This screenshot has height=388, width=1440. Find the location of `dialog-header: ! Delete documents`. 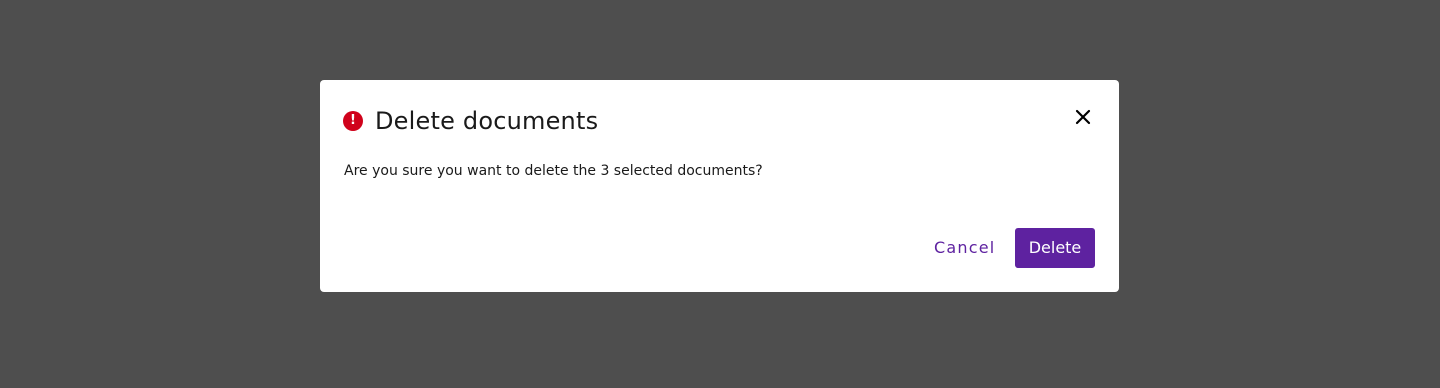

dialog-header: ! Delete documents is located at coordinates (470, 121).